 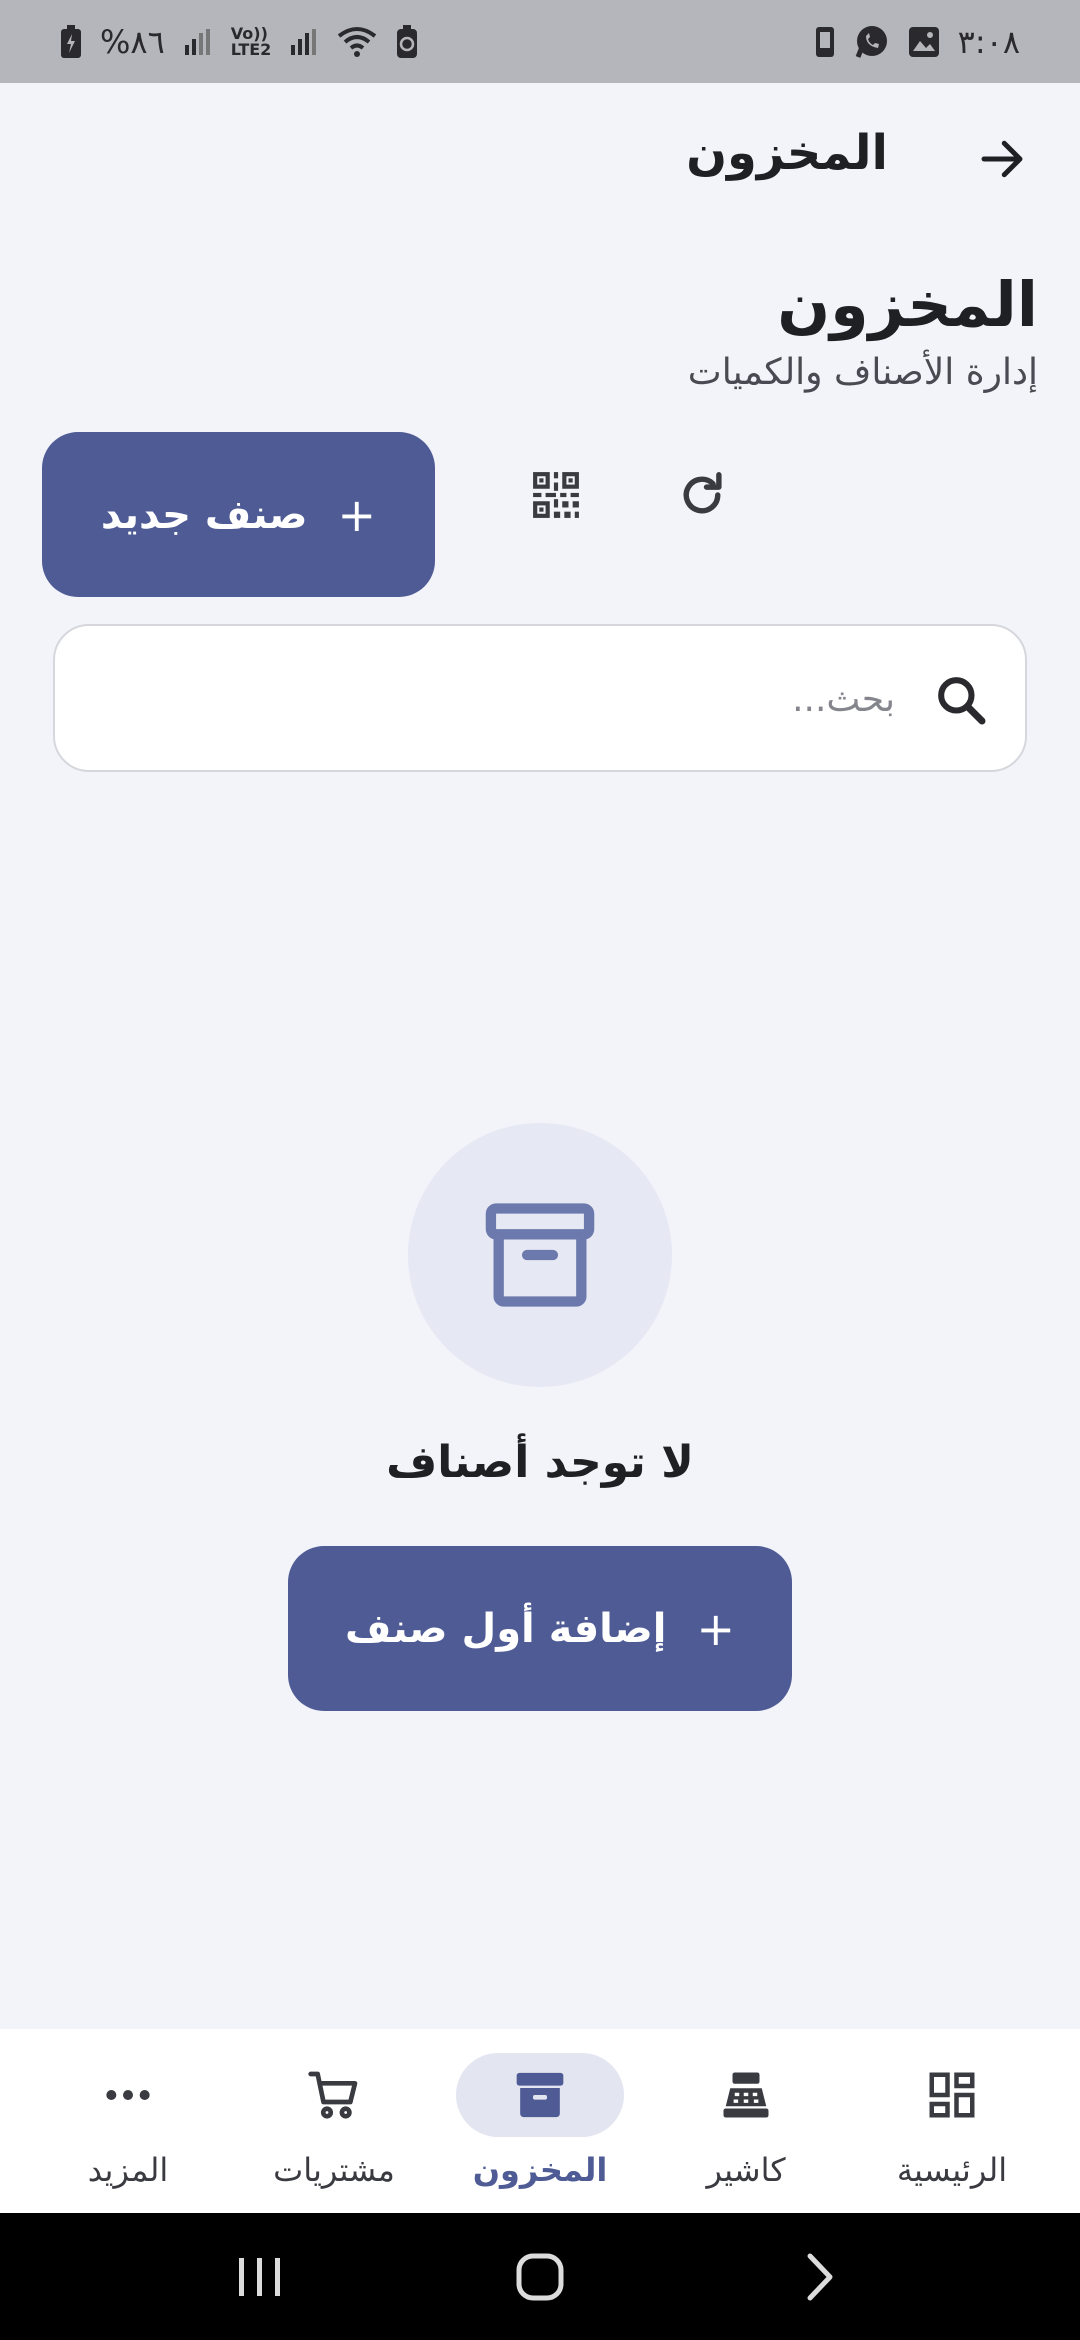 What do you see at coordinates (333, 2095) in the screenshot?
I see `cart-icon` at bounding box center [333, 2095].